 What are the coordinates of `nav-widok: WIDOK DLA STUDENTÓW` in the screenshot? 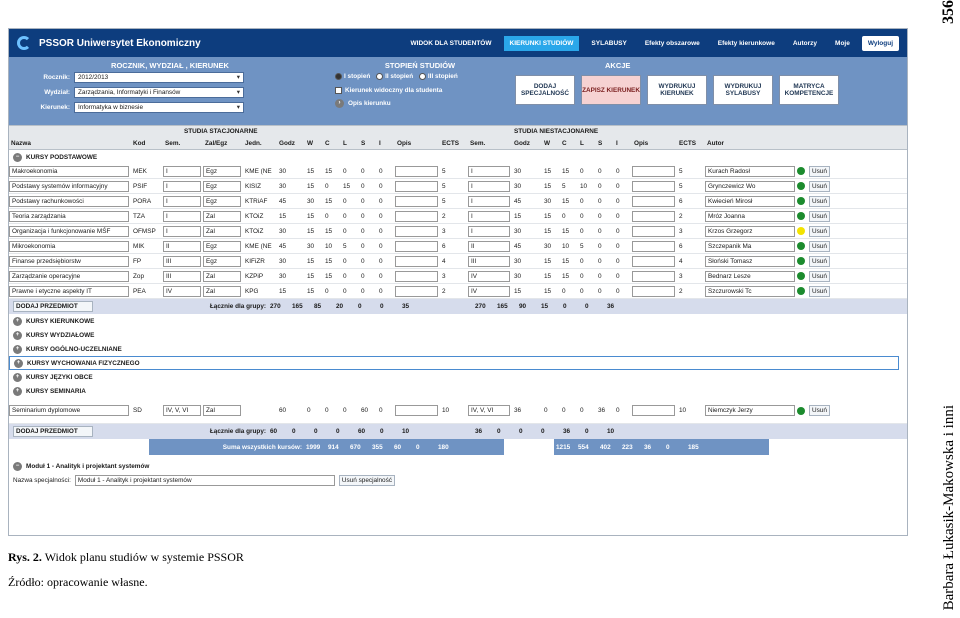 It's located at (451, 43).